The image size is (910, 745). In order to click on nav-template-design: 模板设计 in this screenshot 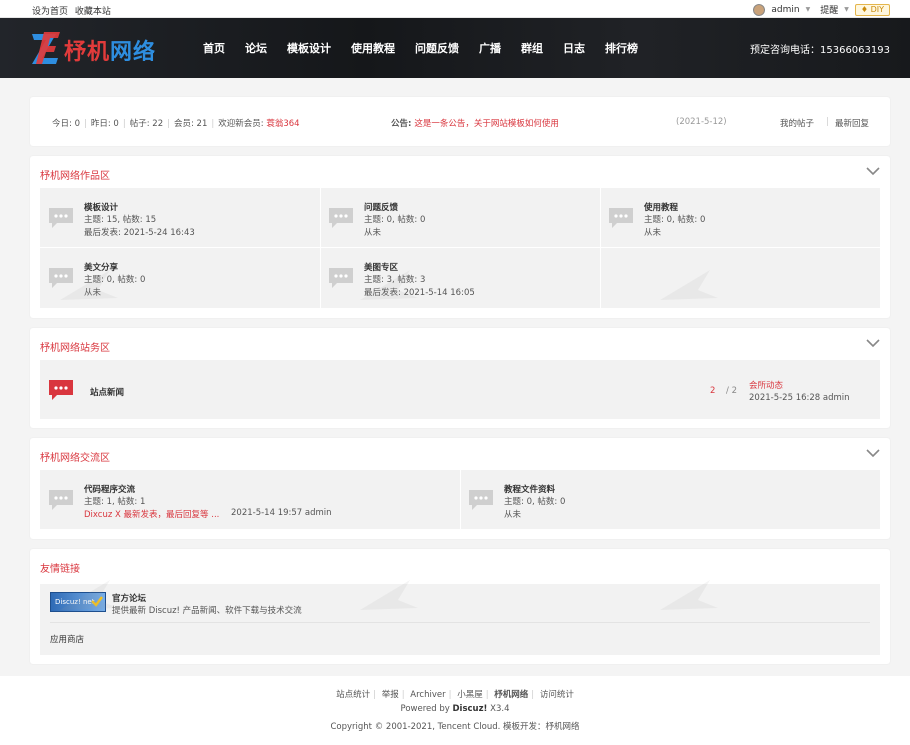, I will do `click(309, 48)`.